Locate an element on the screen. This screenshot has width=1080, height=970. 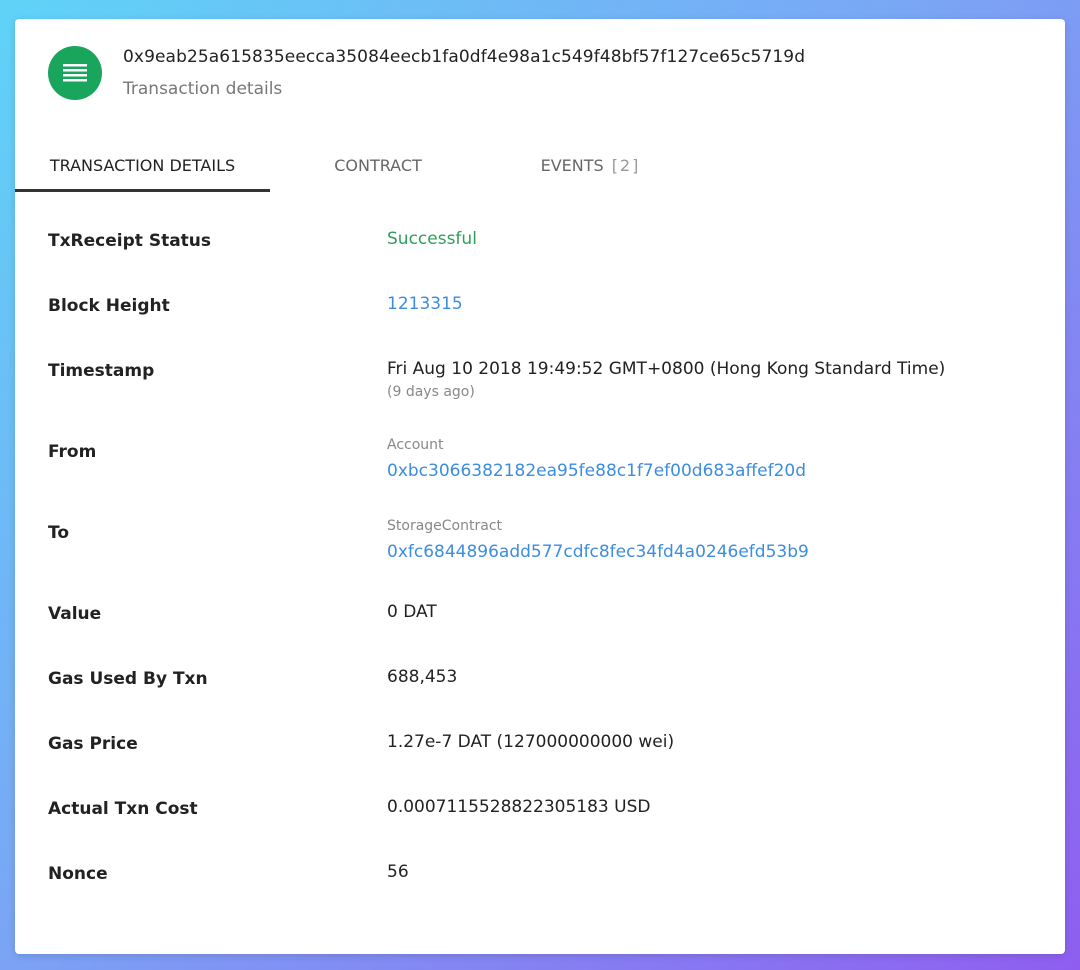
tab-label: CONTRACT is located at coordinates (378, 165).